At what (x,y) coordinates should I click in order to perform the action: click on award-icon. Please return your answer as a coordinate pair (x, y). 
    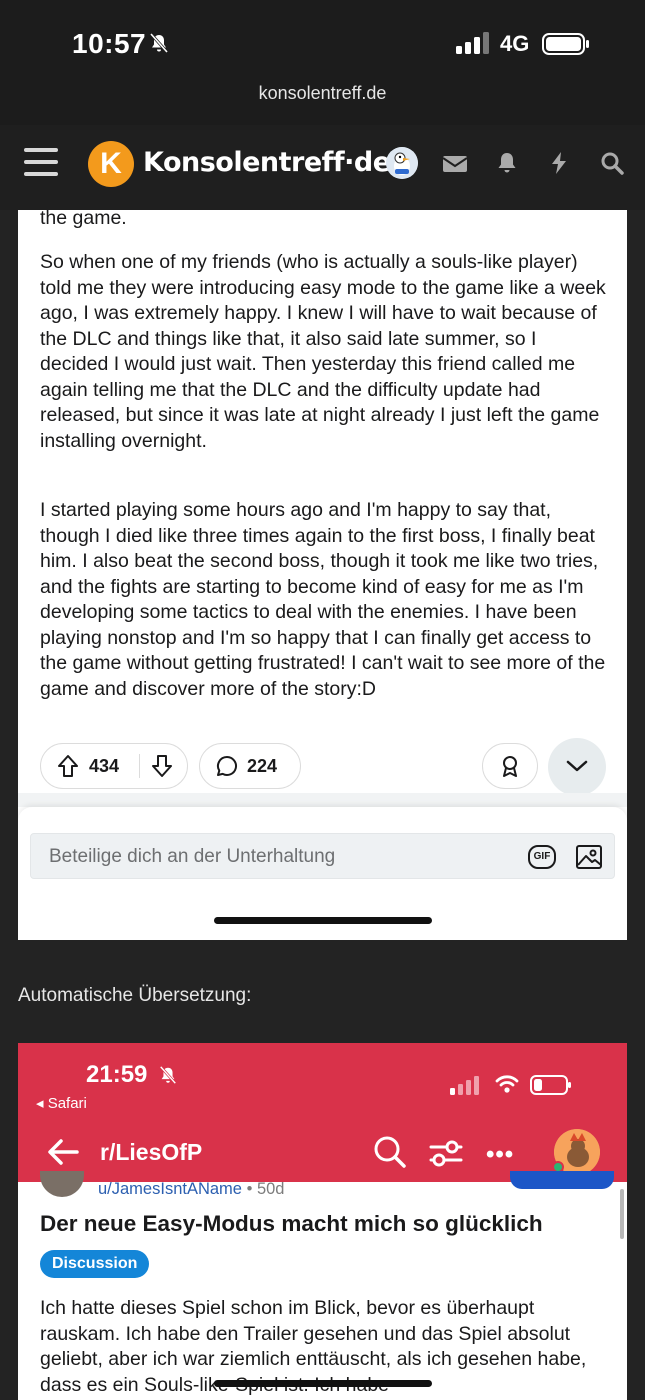
    Looking at the image, I should click on (510, 766).